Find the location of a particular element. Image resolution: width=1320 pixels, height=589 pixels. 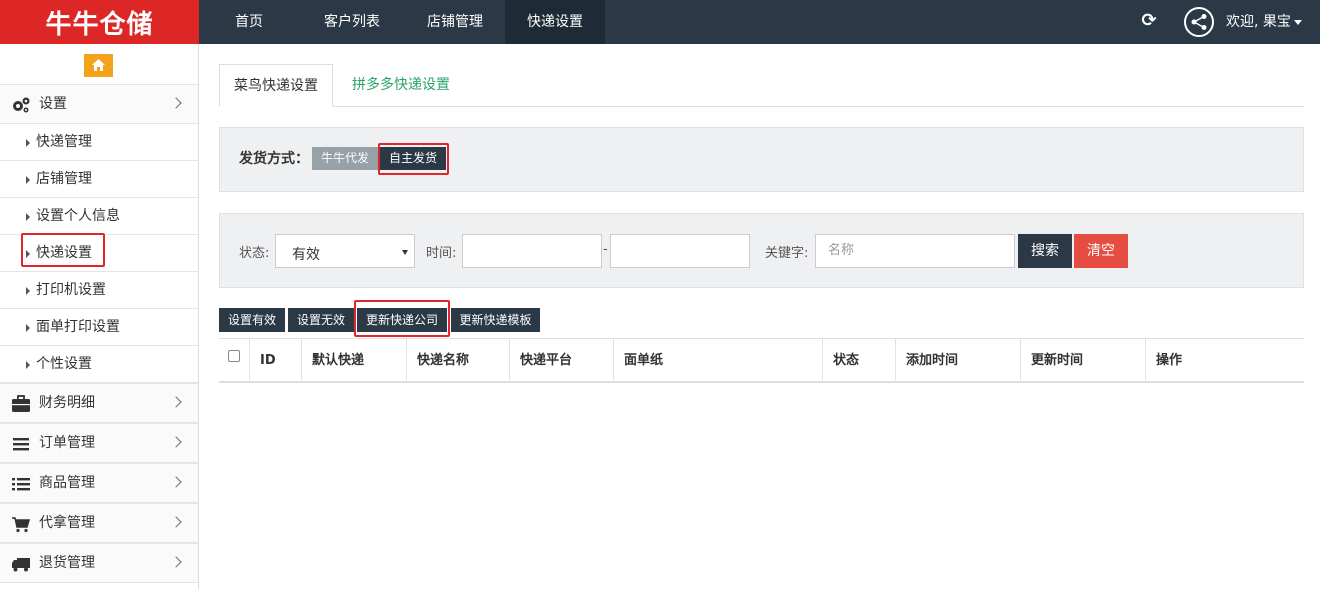

sidebar-item-label: 快递设置 is located at coordinates (64, 253).